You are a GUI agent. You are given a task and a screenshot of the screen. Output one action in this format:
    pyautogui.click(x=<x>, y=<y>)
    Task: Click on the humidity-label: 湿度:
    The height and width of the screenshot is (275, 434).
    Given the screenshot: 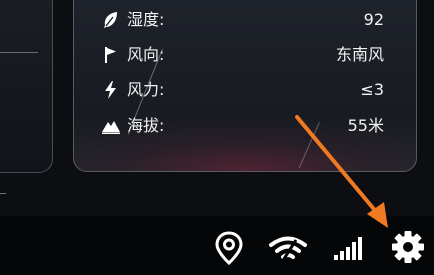 What is the action you would take?
    pyautogui.click(x=146, y=19)
    